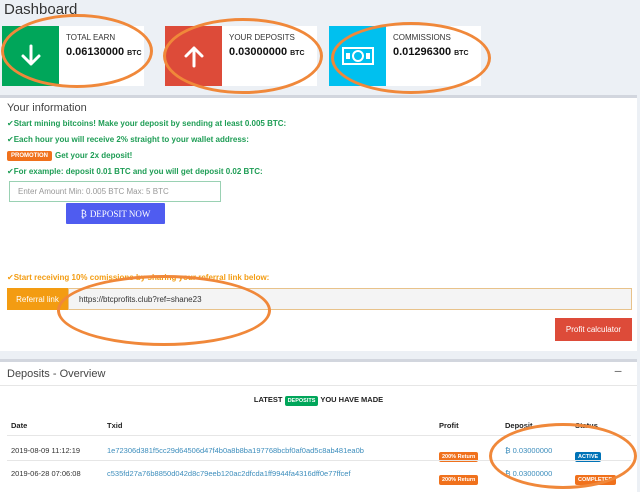 The width and height of the screenshot is (640, 492). Describe the element at coordinates (46, 473) in the screenshot. I see `row-date: 2019-06-28 07:06:08` at that location.